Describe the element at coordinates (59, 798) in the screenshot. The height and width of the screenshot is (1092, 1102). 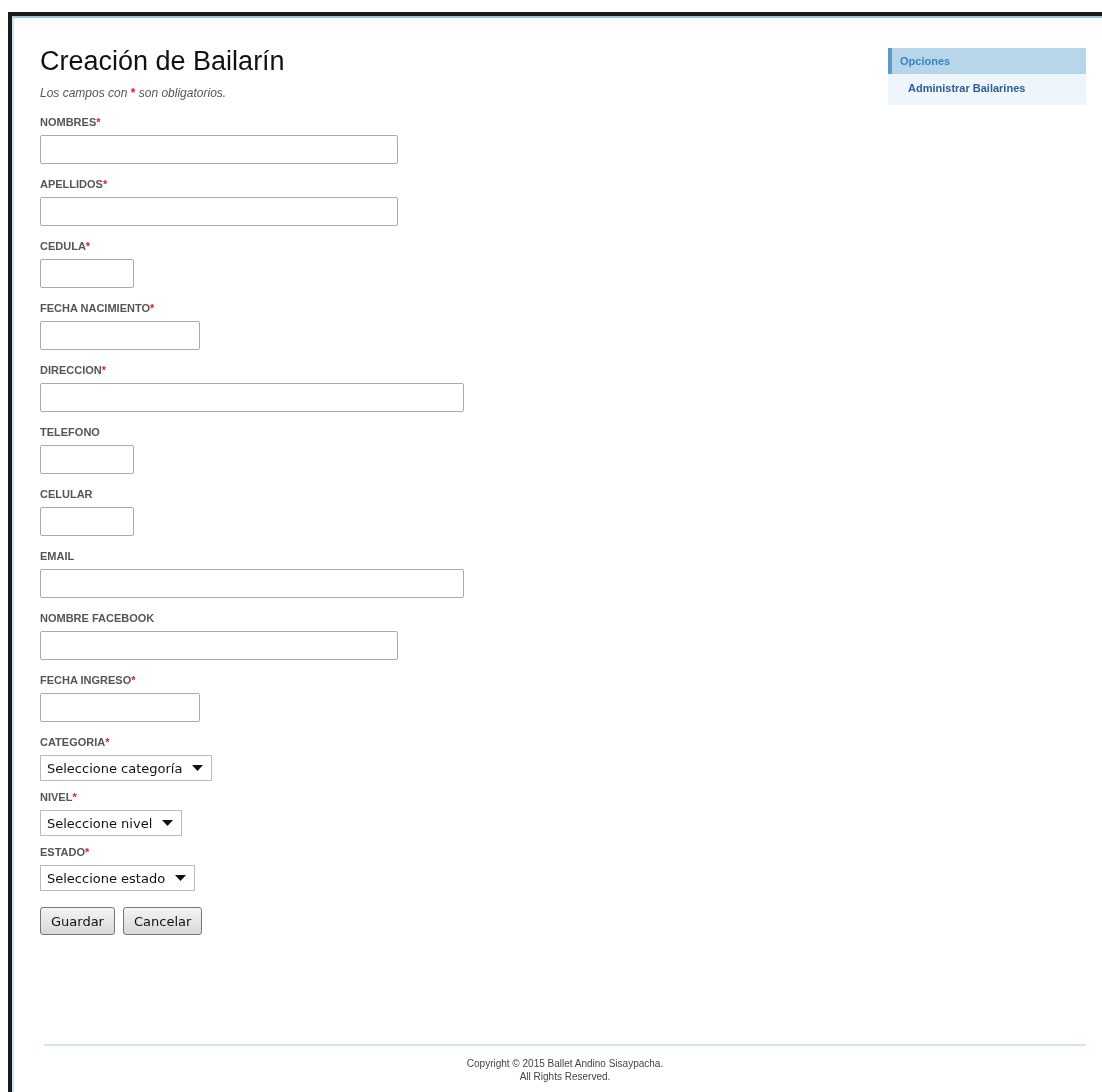
I see `field-label: NIVEL*` at that location.